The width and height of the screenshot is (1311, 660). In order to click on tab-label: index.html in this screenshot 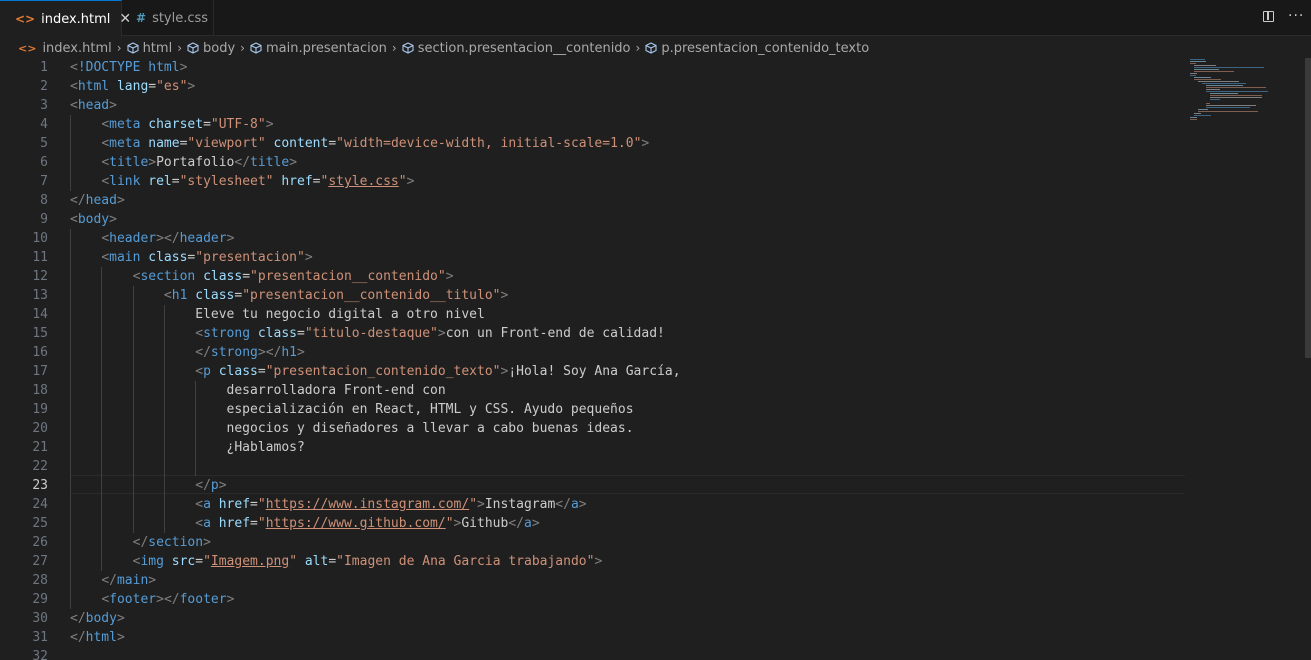, I will do `click(76, 19)`.